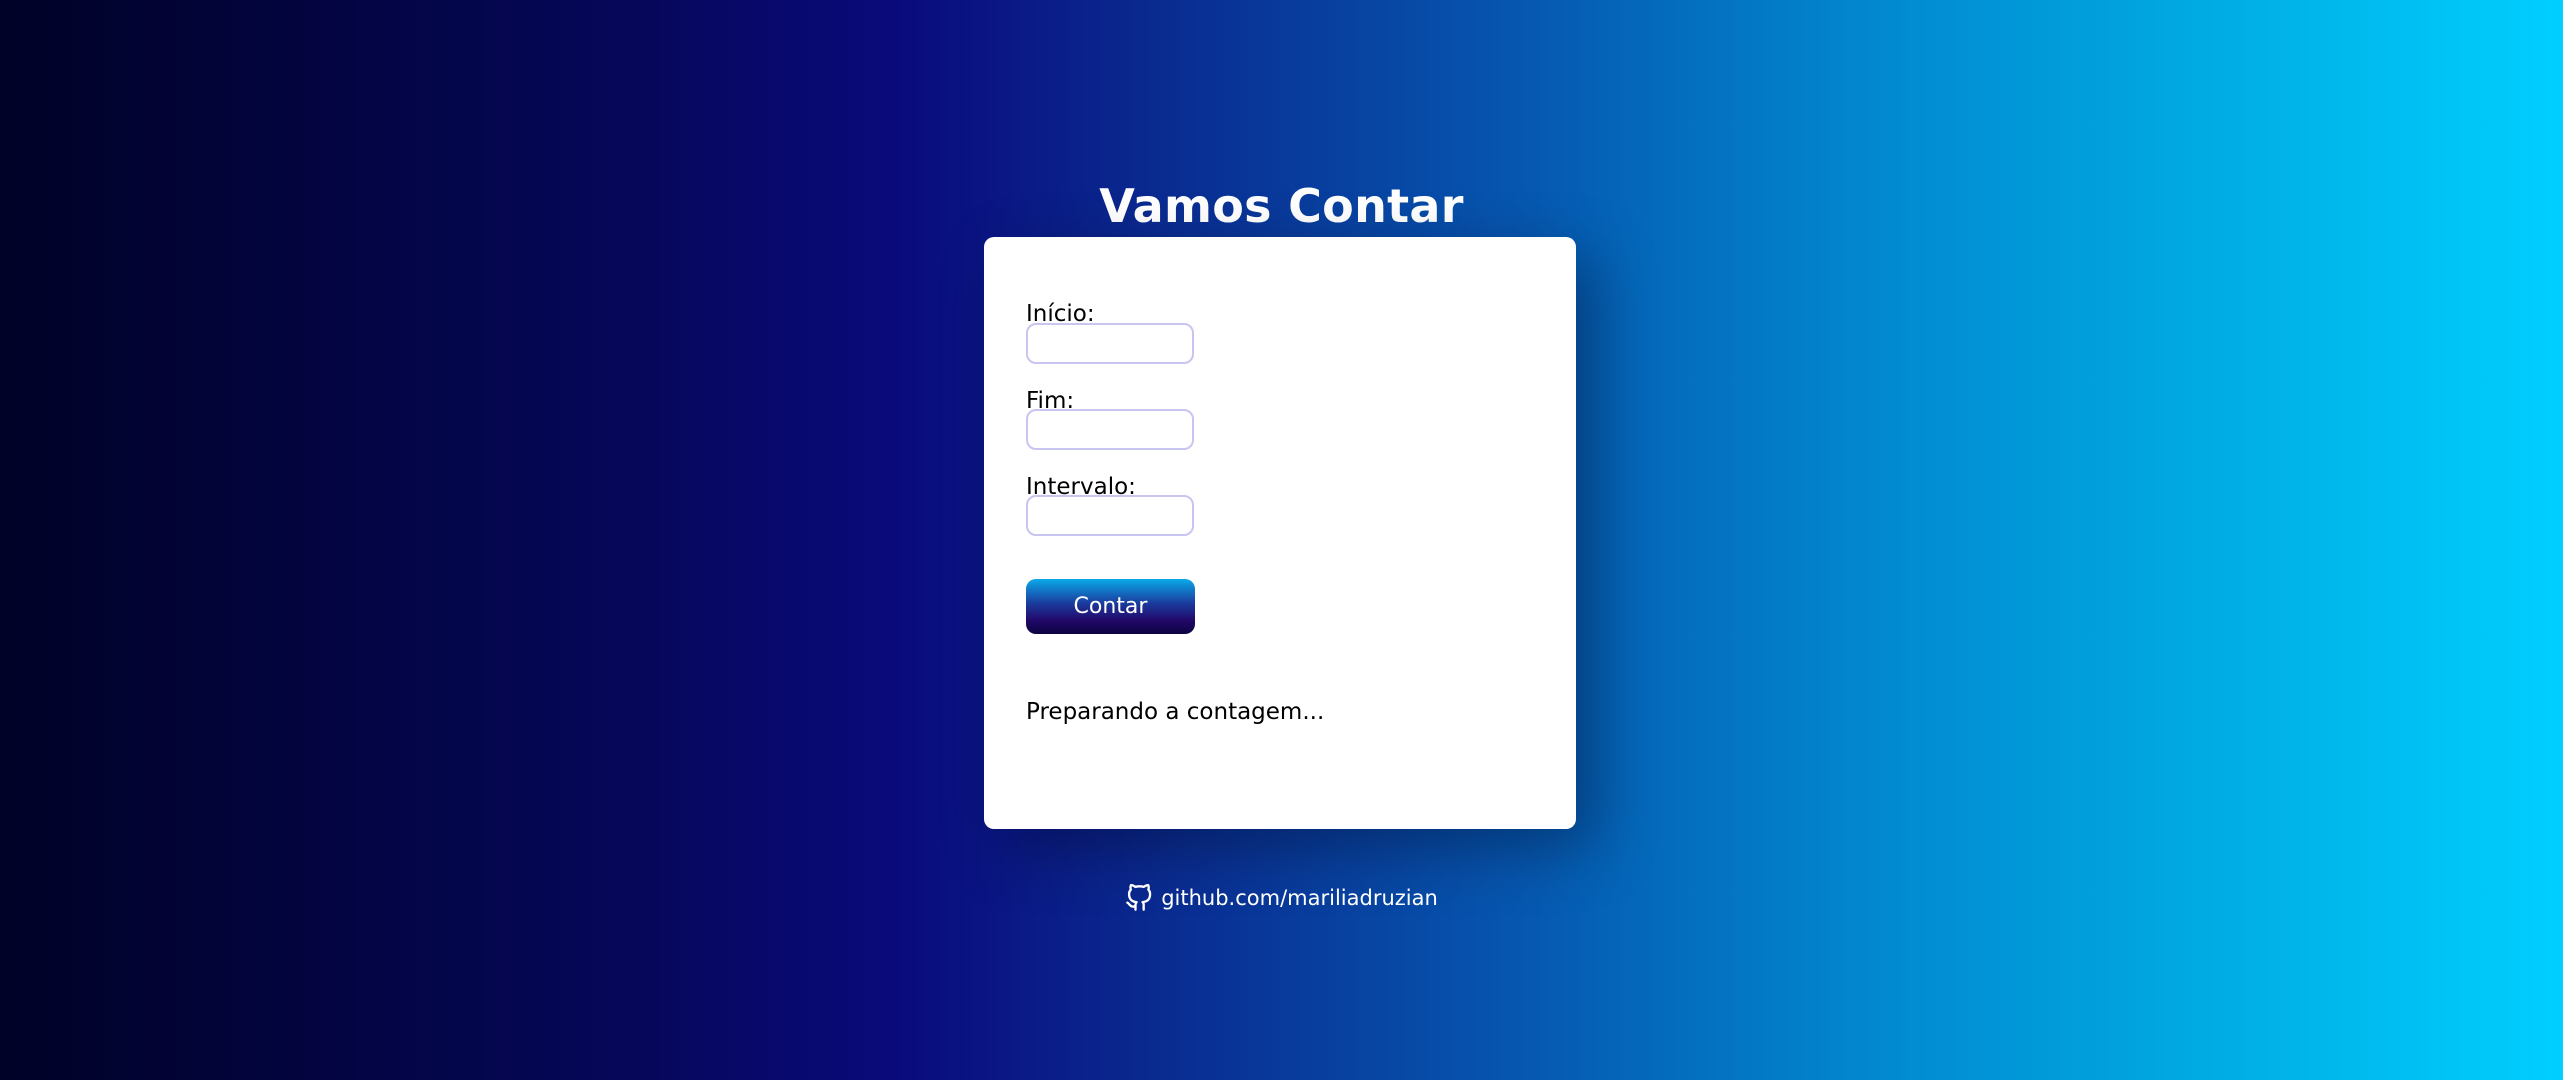 This screenshot has width=2563, height=1080. Describe the element at coordinates (1110, 515) in the screenshot. I see `step-input` at that location.